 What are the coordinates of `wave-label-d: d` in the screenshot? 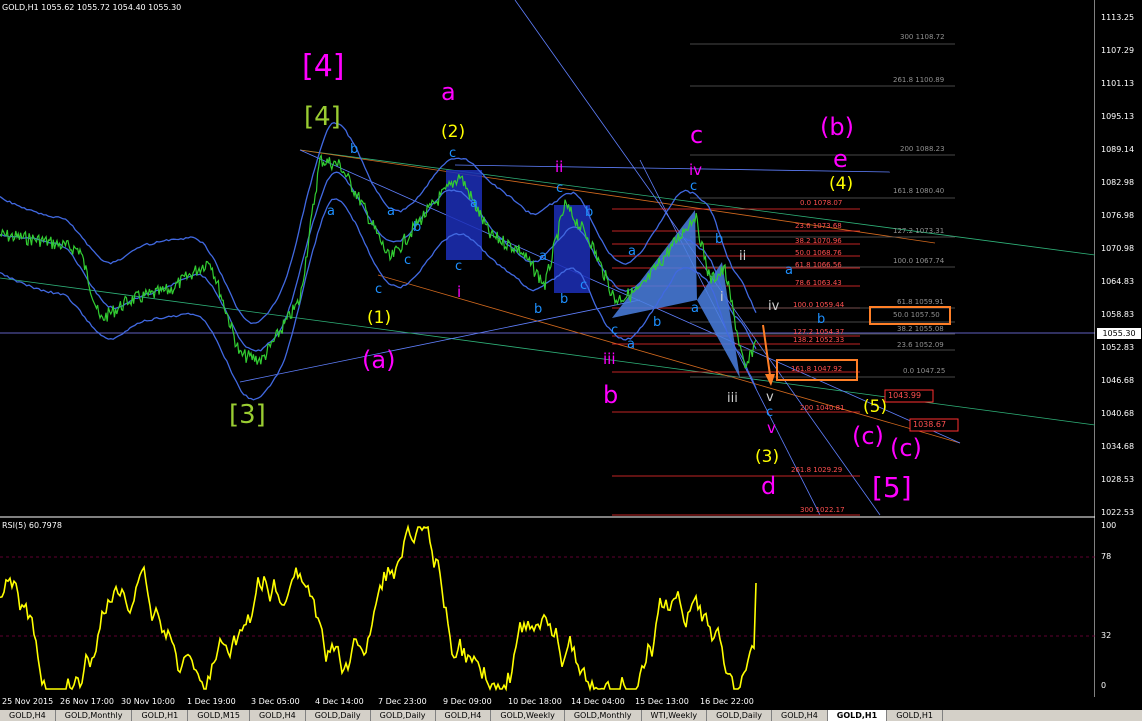 It's located at (769, 486).